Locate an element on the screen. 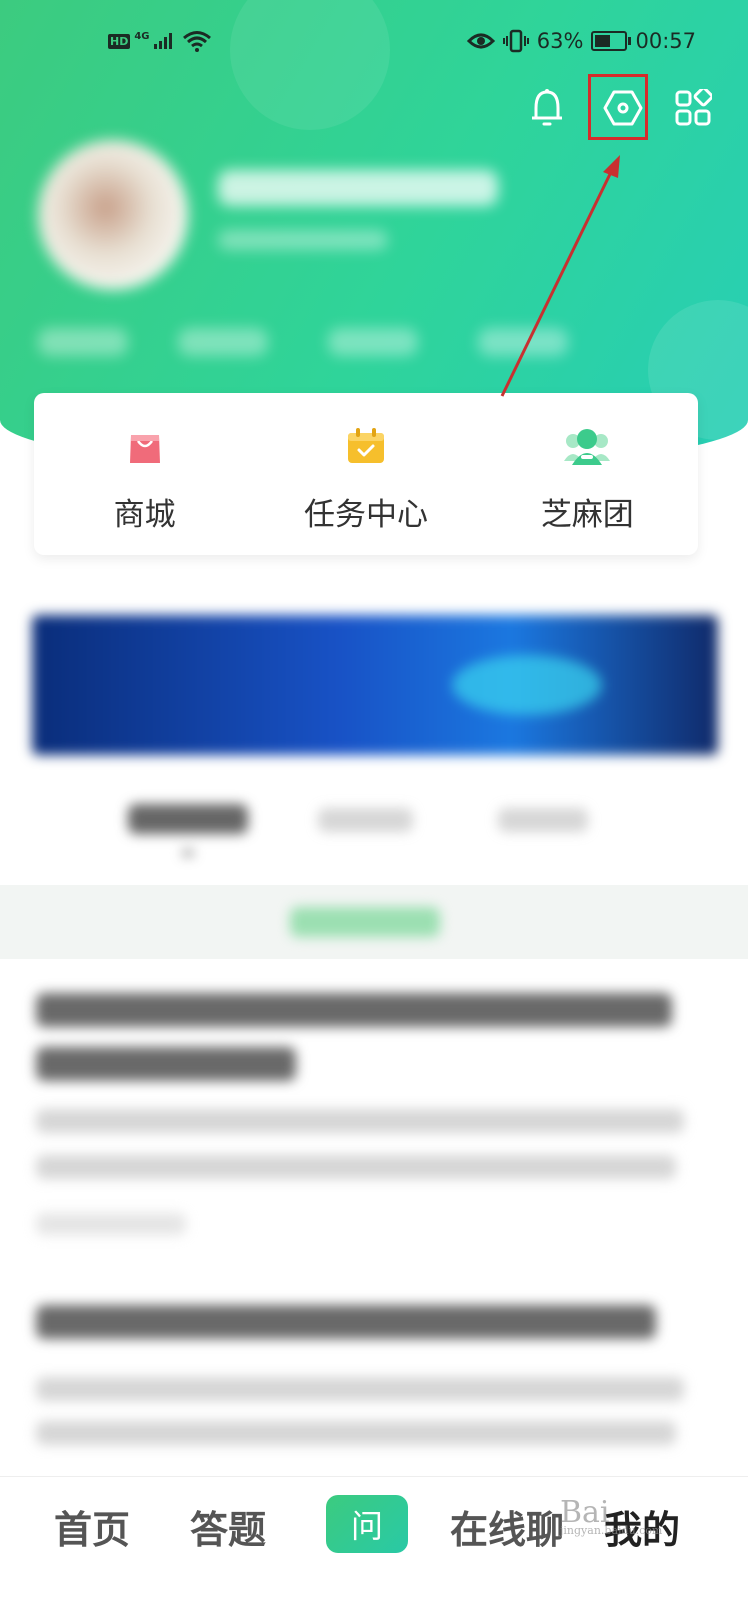  decorative-bubble is located at coordinates (310, 65).